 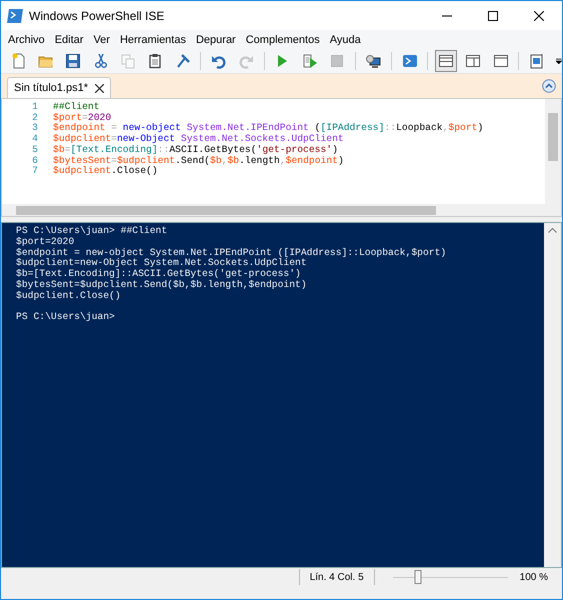 What do you see at coordinates (51, 88) in the screenshot?
I see `tab-label: Sin título1.ps1*` at bounding box center [51, 88].